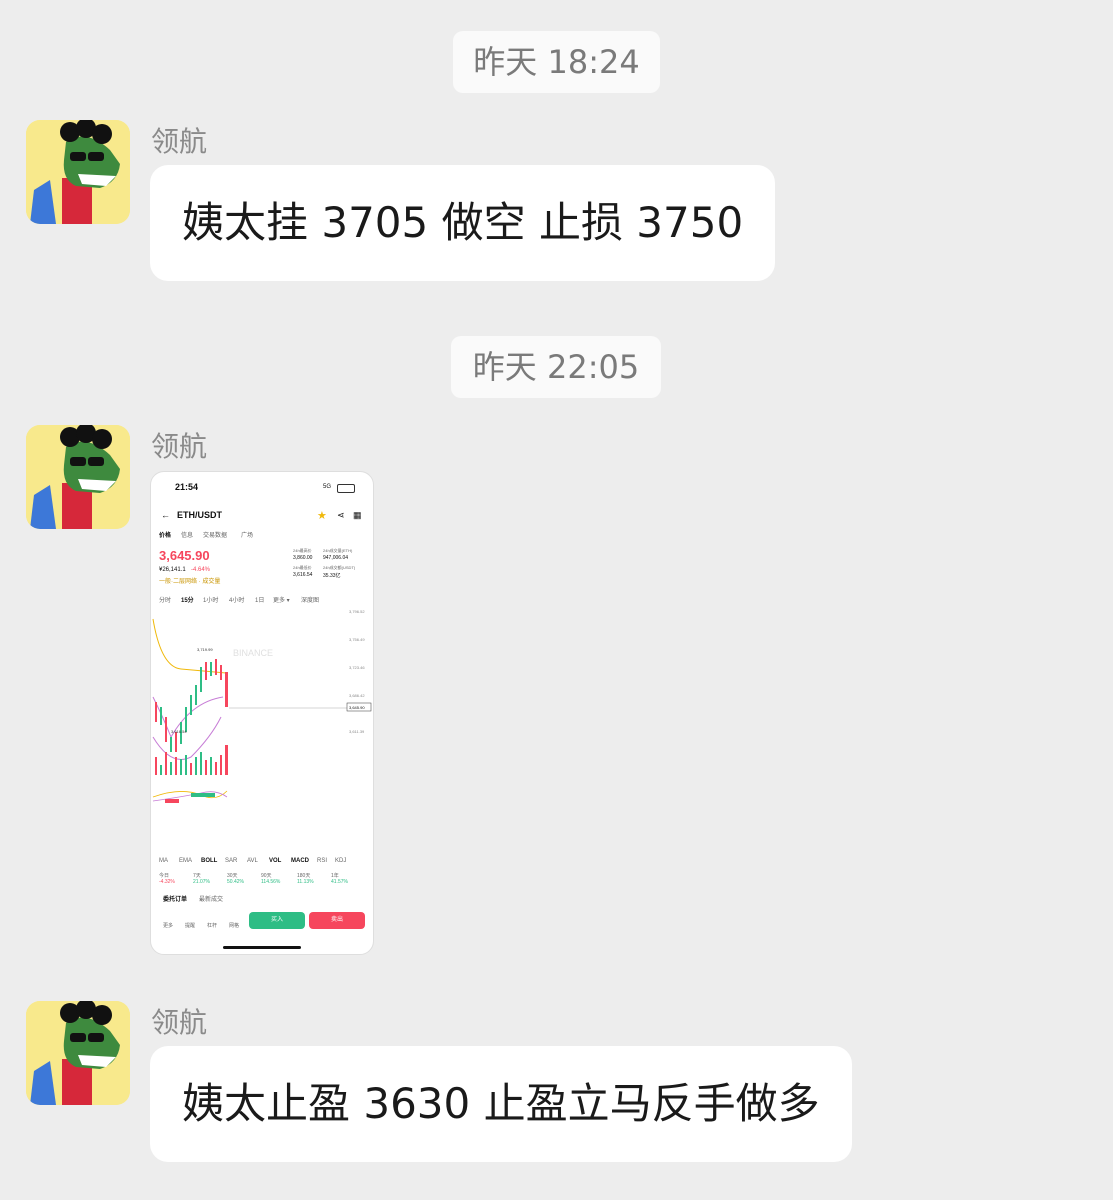  Describe the element at coordinates (335, 876) in the screenshot. I see `perf-label: 1年` at that location.